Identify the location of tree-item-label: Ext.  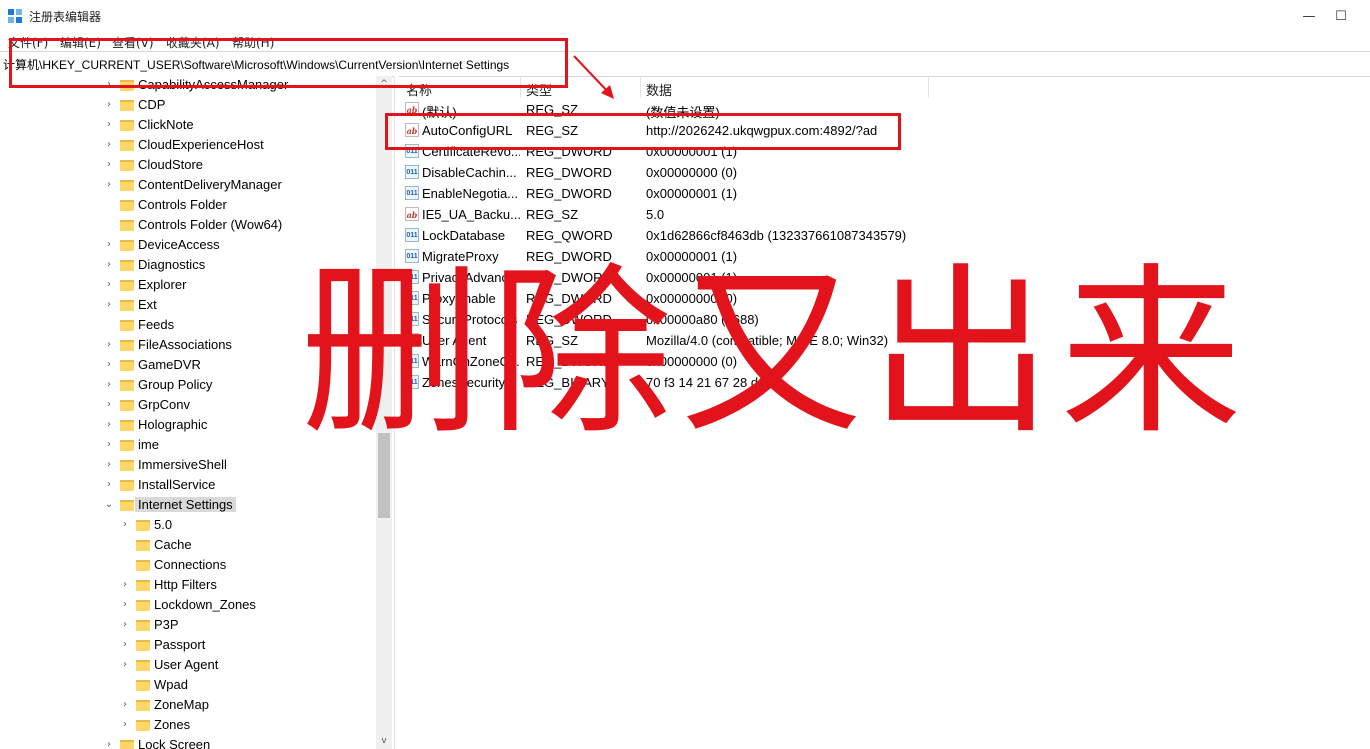
(147, 304).